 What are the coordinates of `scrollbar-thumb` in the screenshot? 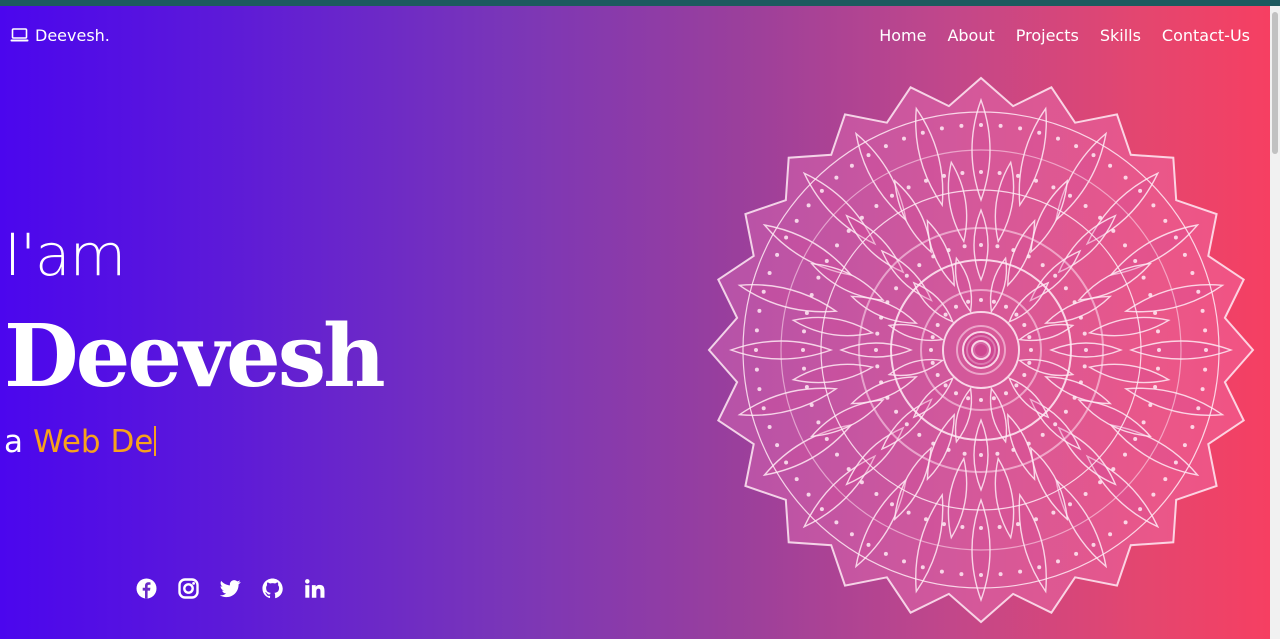 It's located at (1275, 83).